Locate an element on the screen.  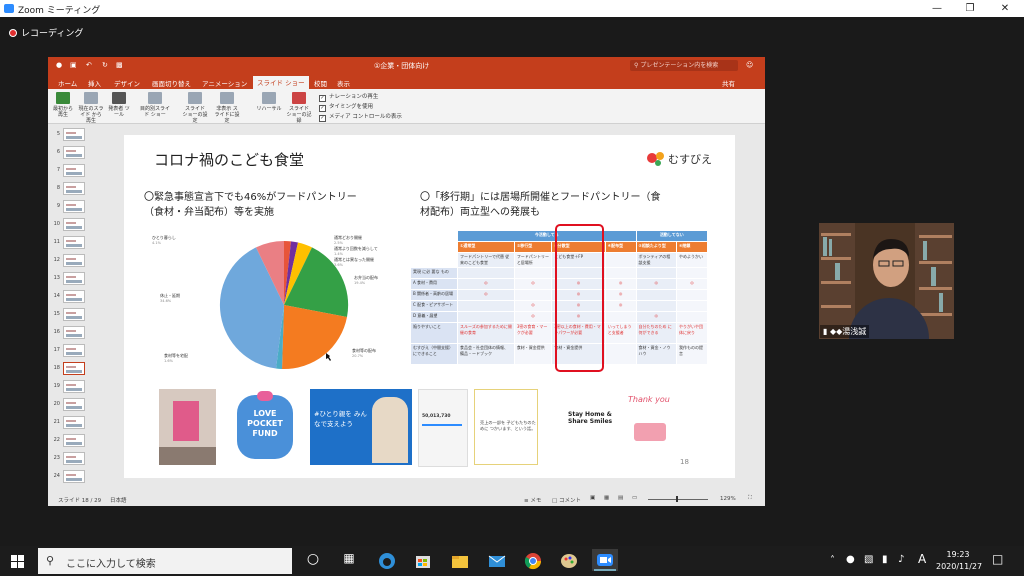
taskbar-search: ⚲ ここに入力して検索 is located at coordinates (165, 561).